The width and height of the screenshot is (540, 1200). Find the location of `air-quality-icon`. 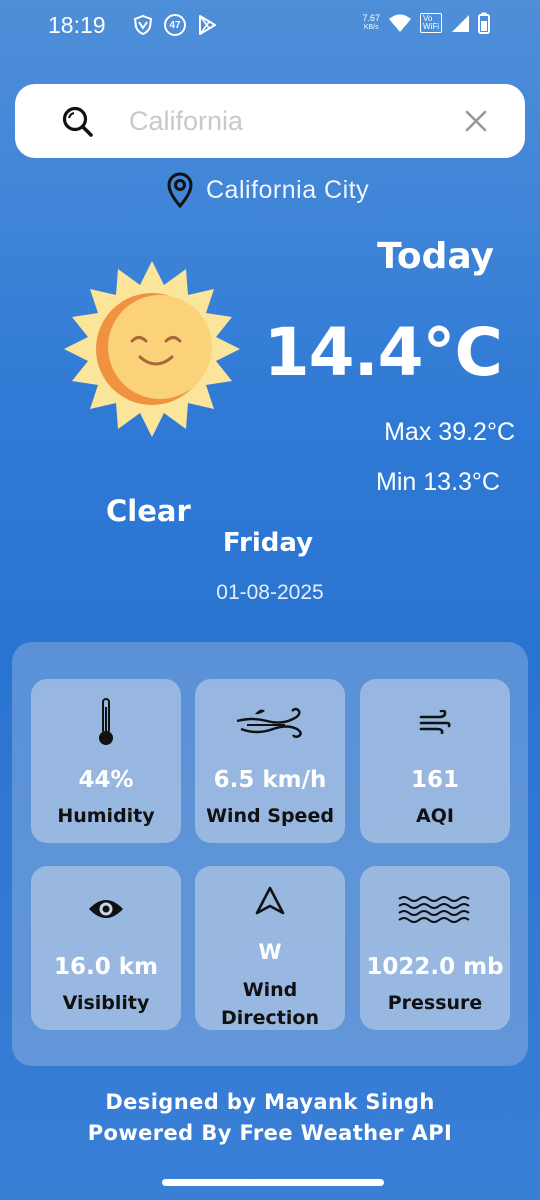

air-quality-icon is located at coordinates (435, 722).